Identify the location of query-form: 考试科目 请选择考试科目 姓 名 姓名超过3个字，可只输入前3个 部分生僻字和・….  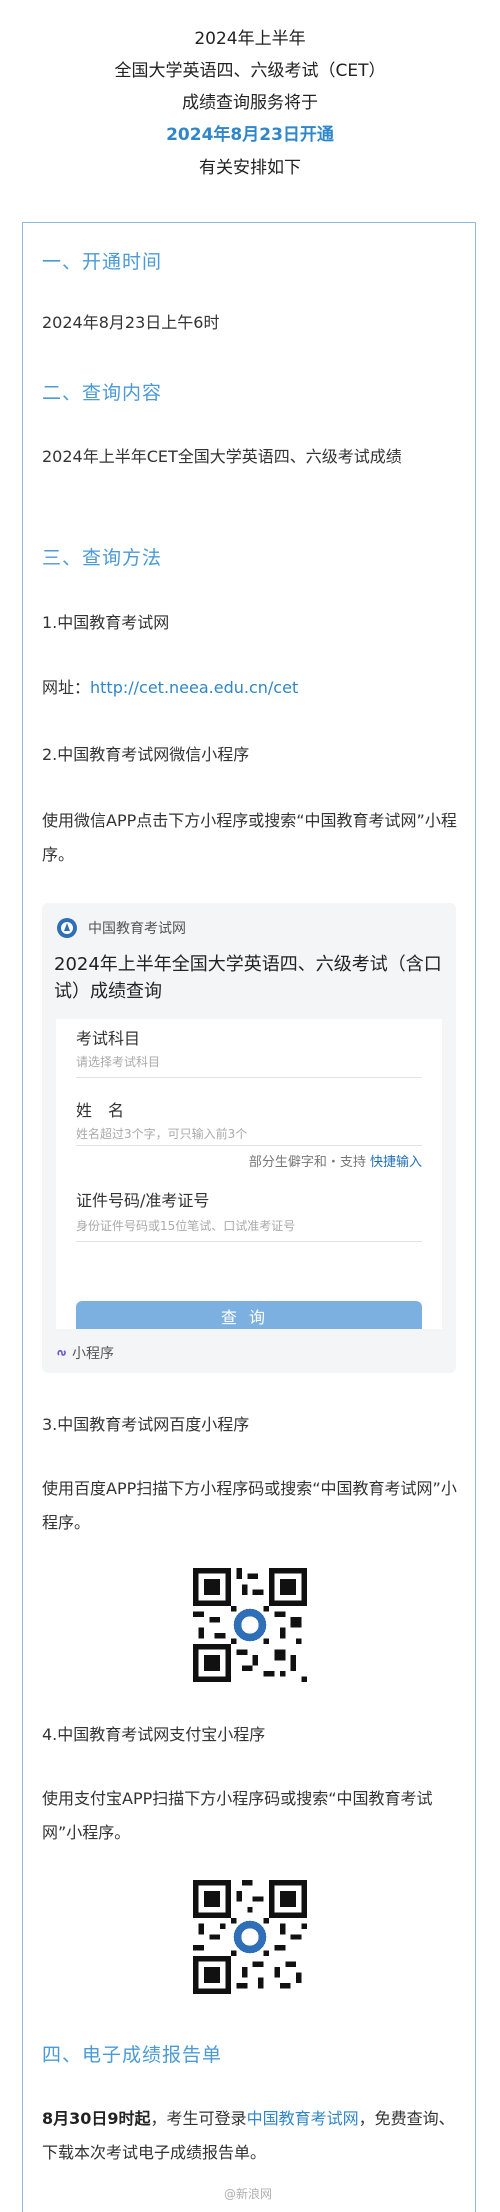
(249, 1174).